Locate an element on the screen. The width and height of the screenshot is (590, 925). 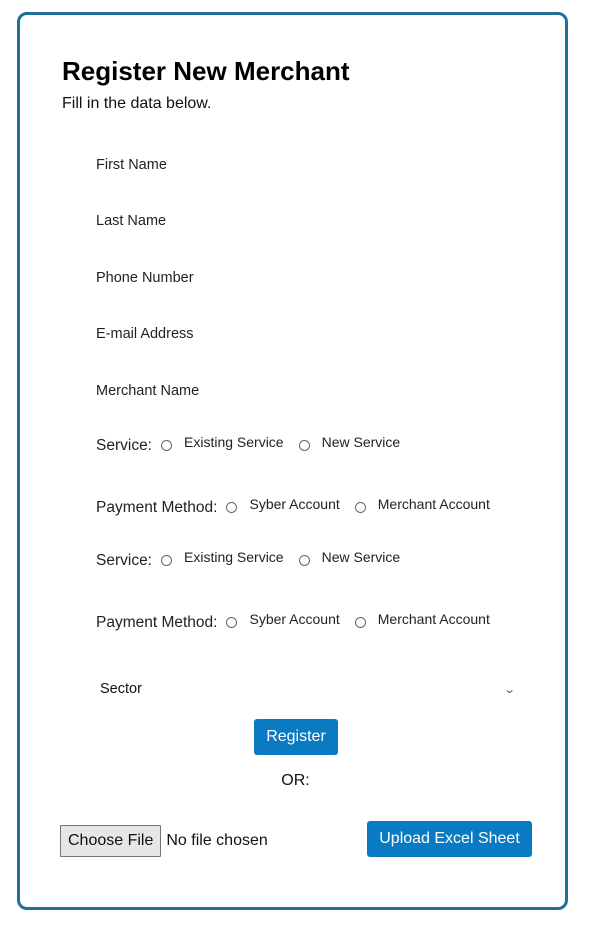
upload-excel-button: Upload Excel Sheet is located at coordinates (449, 839).